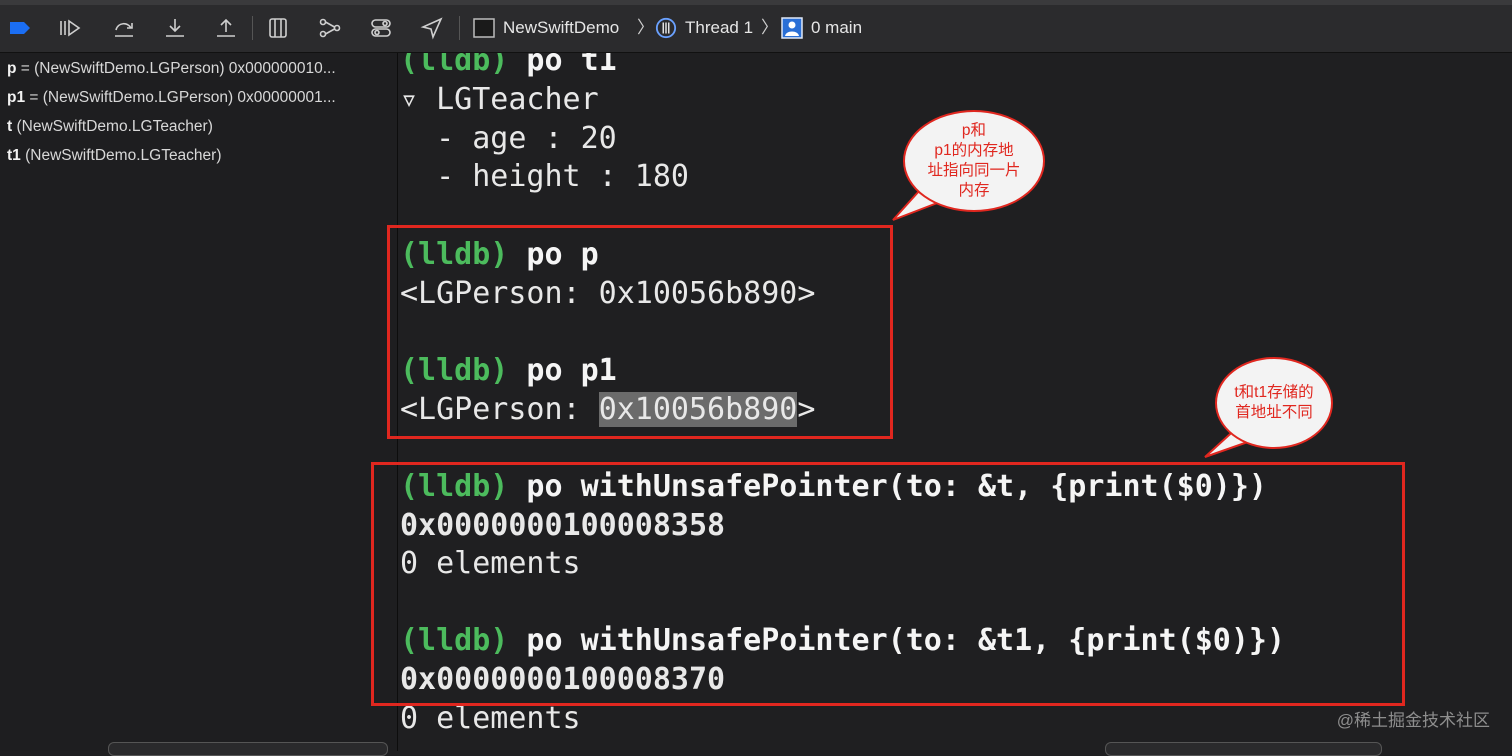 The image size is (1512, 756). What do you see at coordinates (484, 28) in the screenshot?
I see `terminal-target-icon` at bounding box center [484, 28].